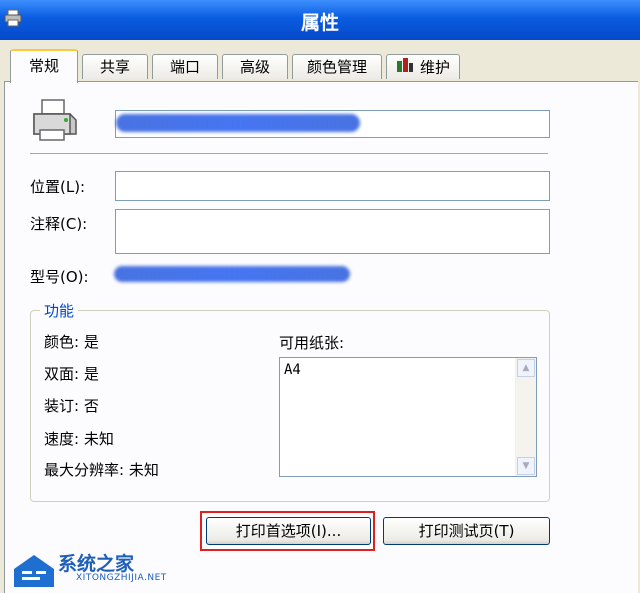 The width and height of the screenshot is (640, 593). I want to click on tab-maintenance: 维护, so click(423, 66).